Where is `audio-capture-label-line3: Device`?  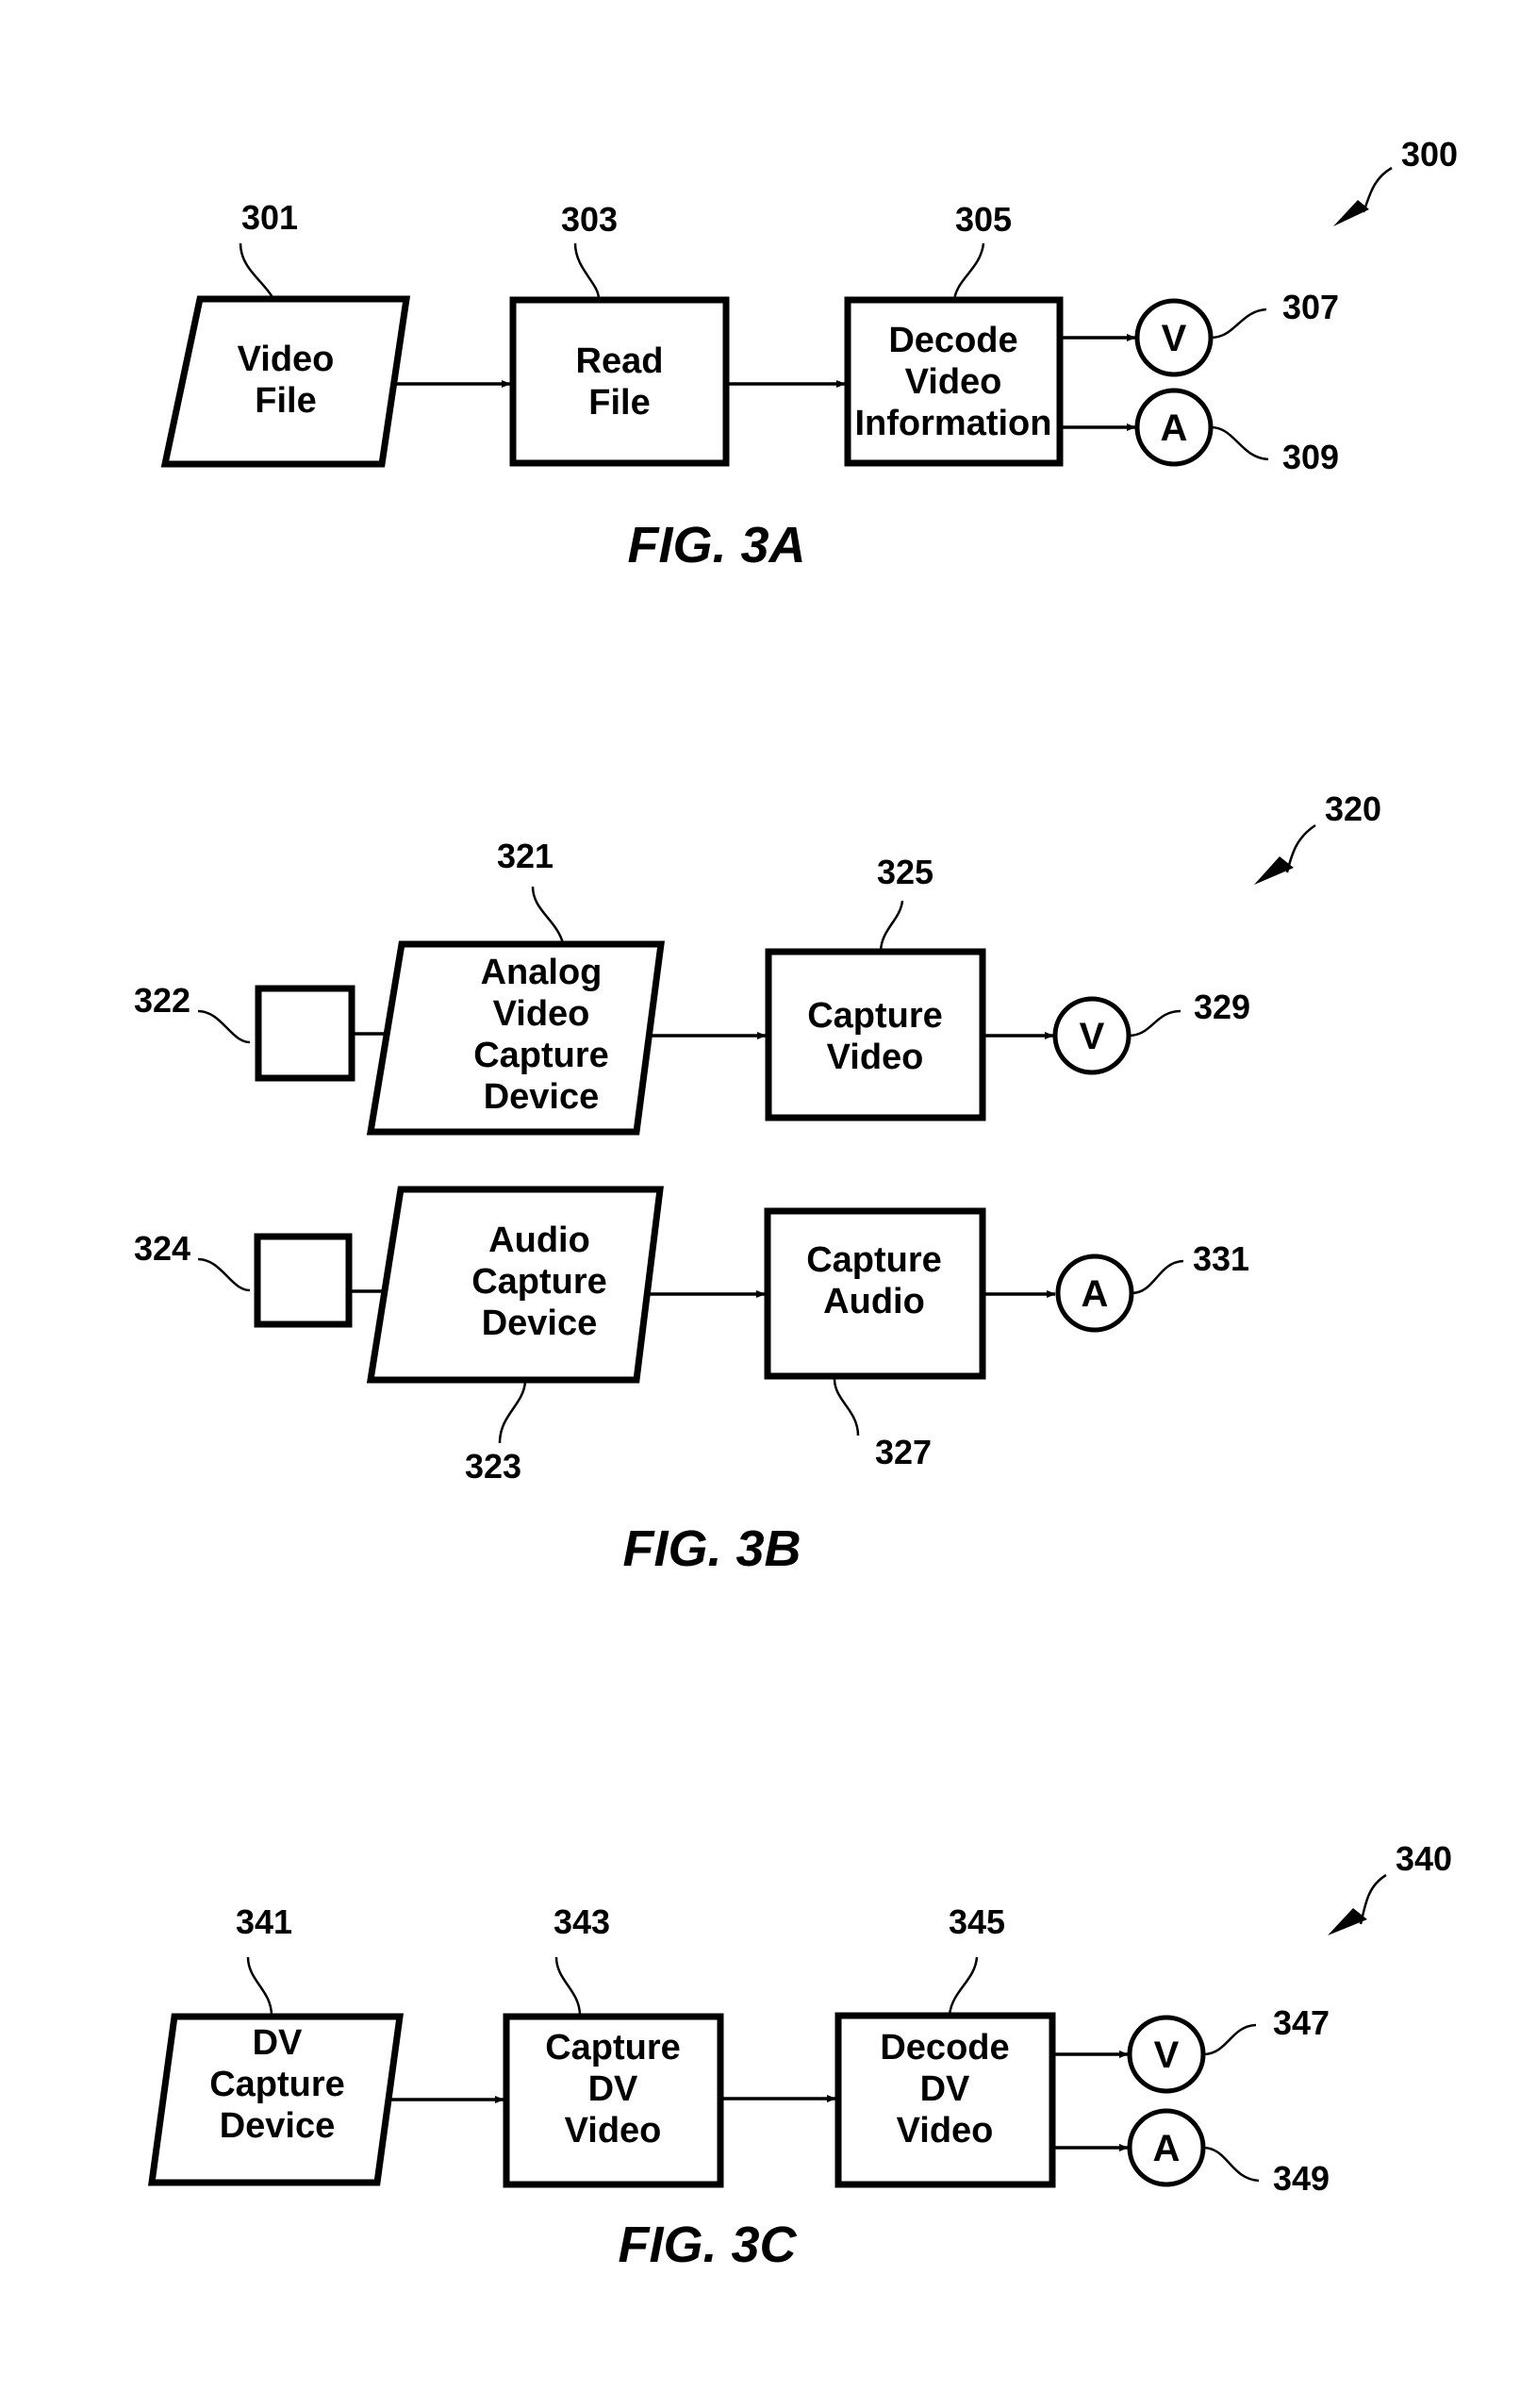 audio-capture-label-line3: Device is located at coordinates (540, 1324).